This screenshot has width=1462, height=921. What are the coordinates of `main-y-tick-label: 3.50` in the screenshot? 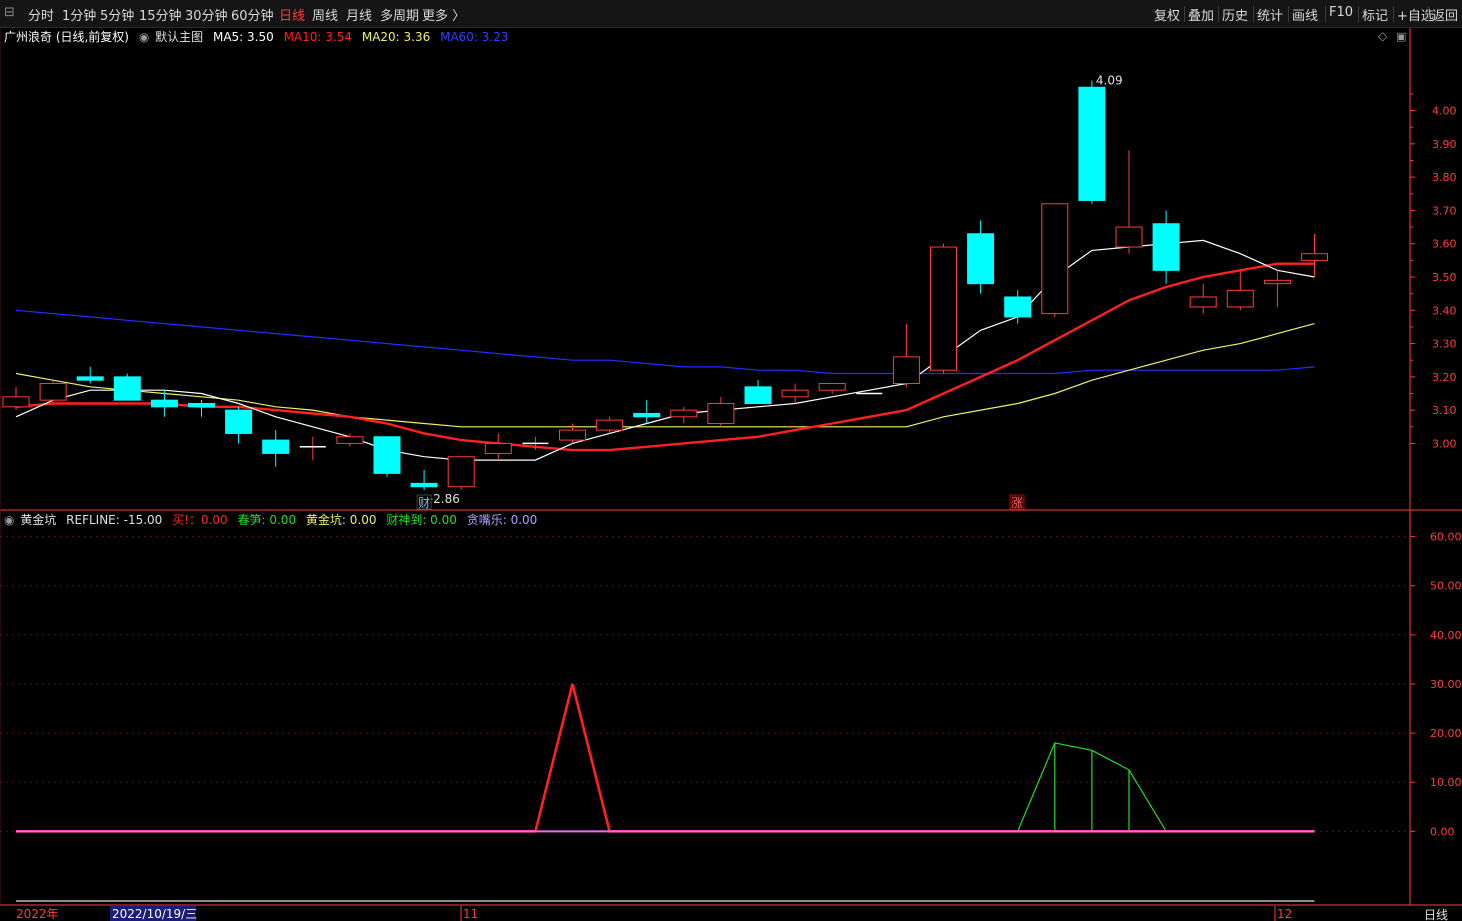 It's located at (1444, 277).